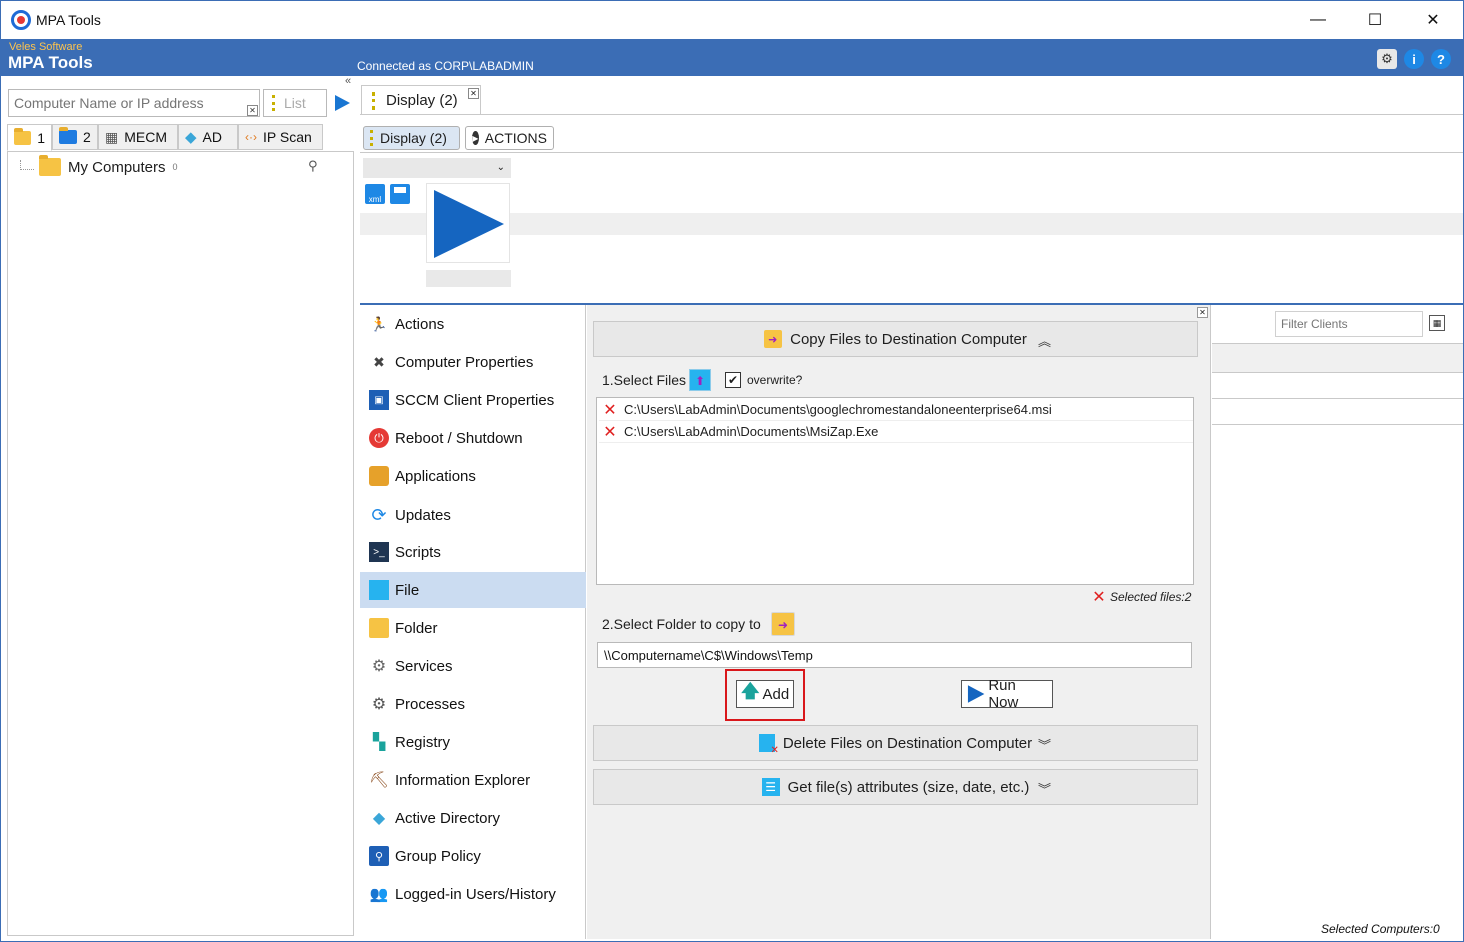 Image resolution: width=1464 pixels, height=942 pixels. What do you see at coordinates (644, 380) in the screenshot?
I see `select-files-label: 1.Select Files` at bounding box center [644, 380].